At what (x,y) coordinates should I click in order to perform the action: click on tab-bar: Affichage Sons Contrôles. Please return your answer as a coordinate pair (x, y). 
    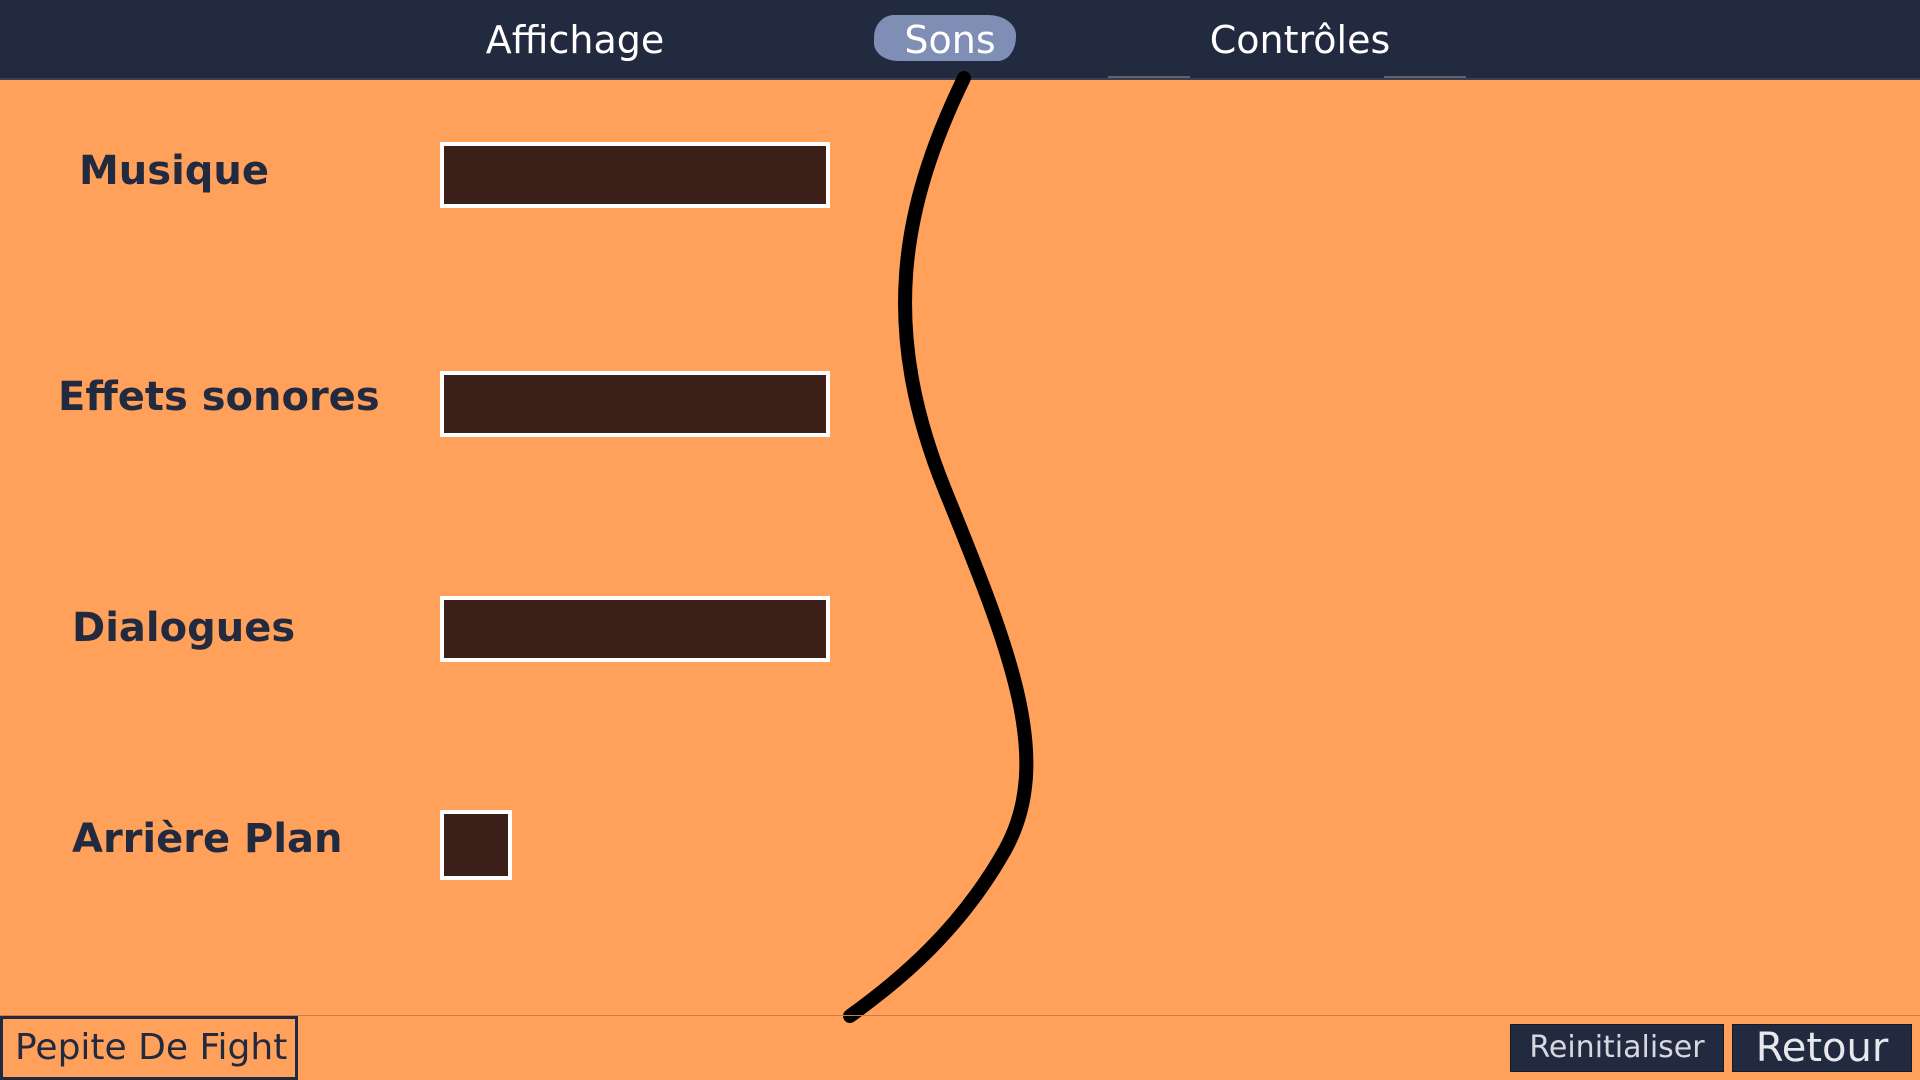
    Looking at the image, I should click on (960, 40).